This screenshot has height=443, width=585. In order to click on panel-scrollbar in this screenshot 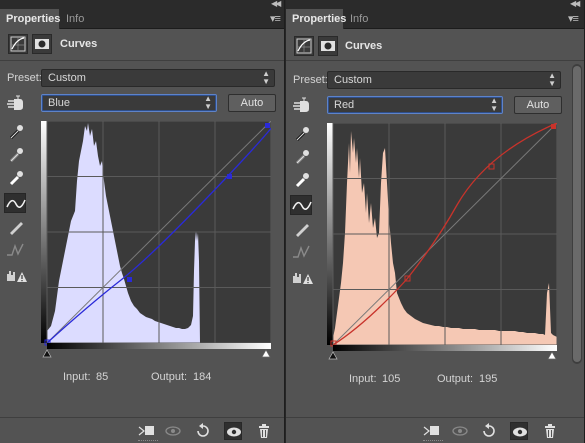, I will do `click(577, 214)`.